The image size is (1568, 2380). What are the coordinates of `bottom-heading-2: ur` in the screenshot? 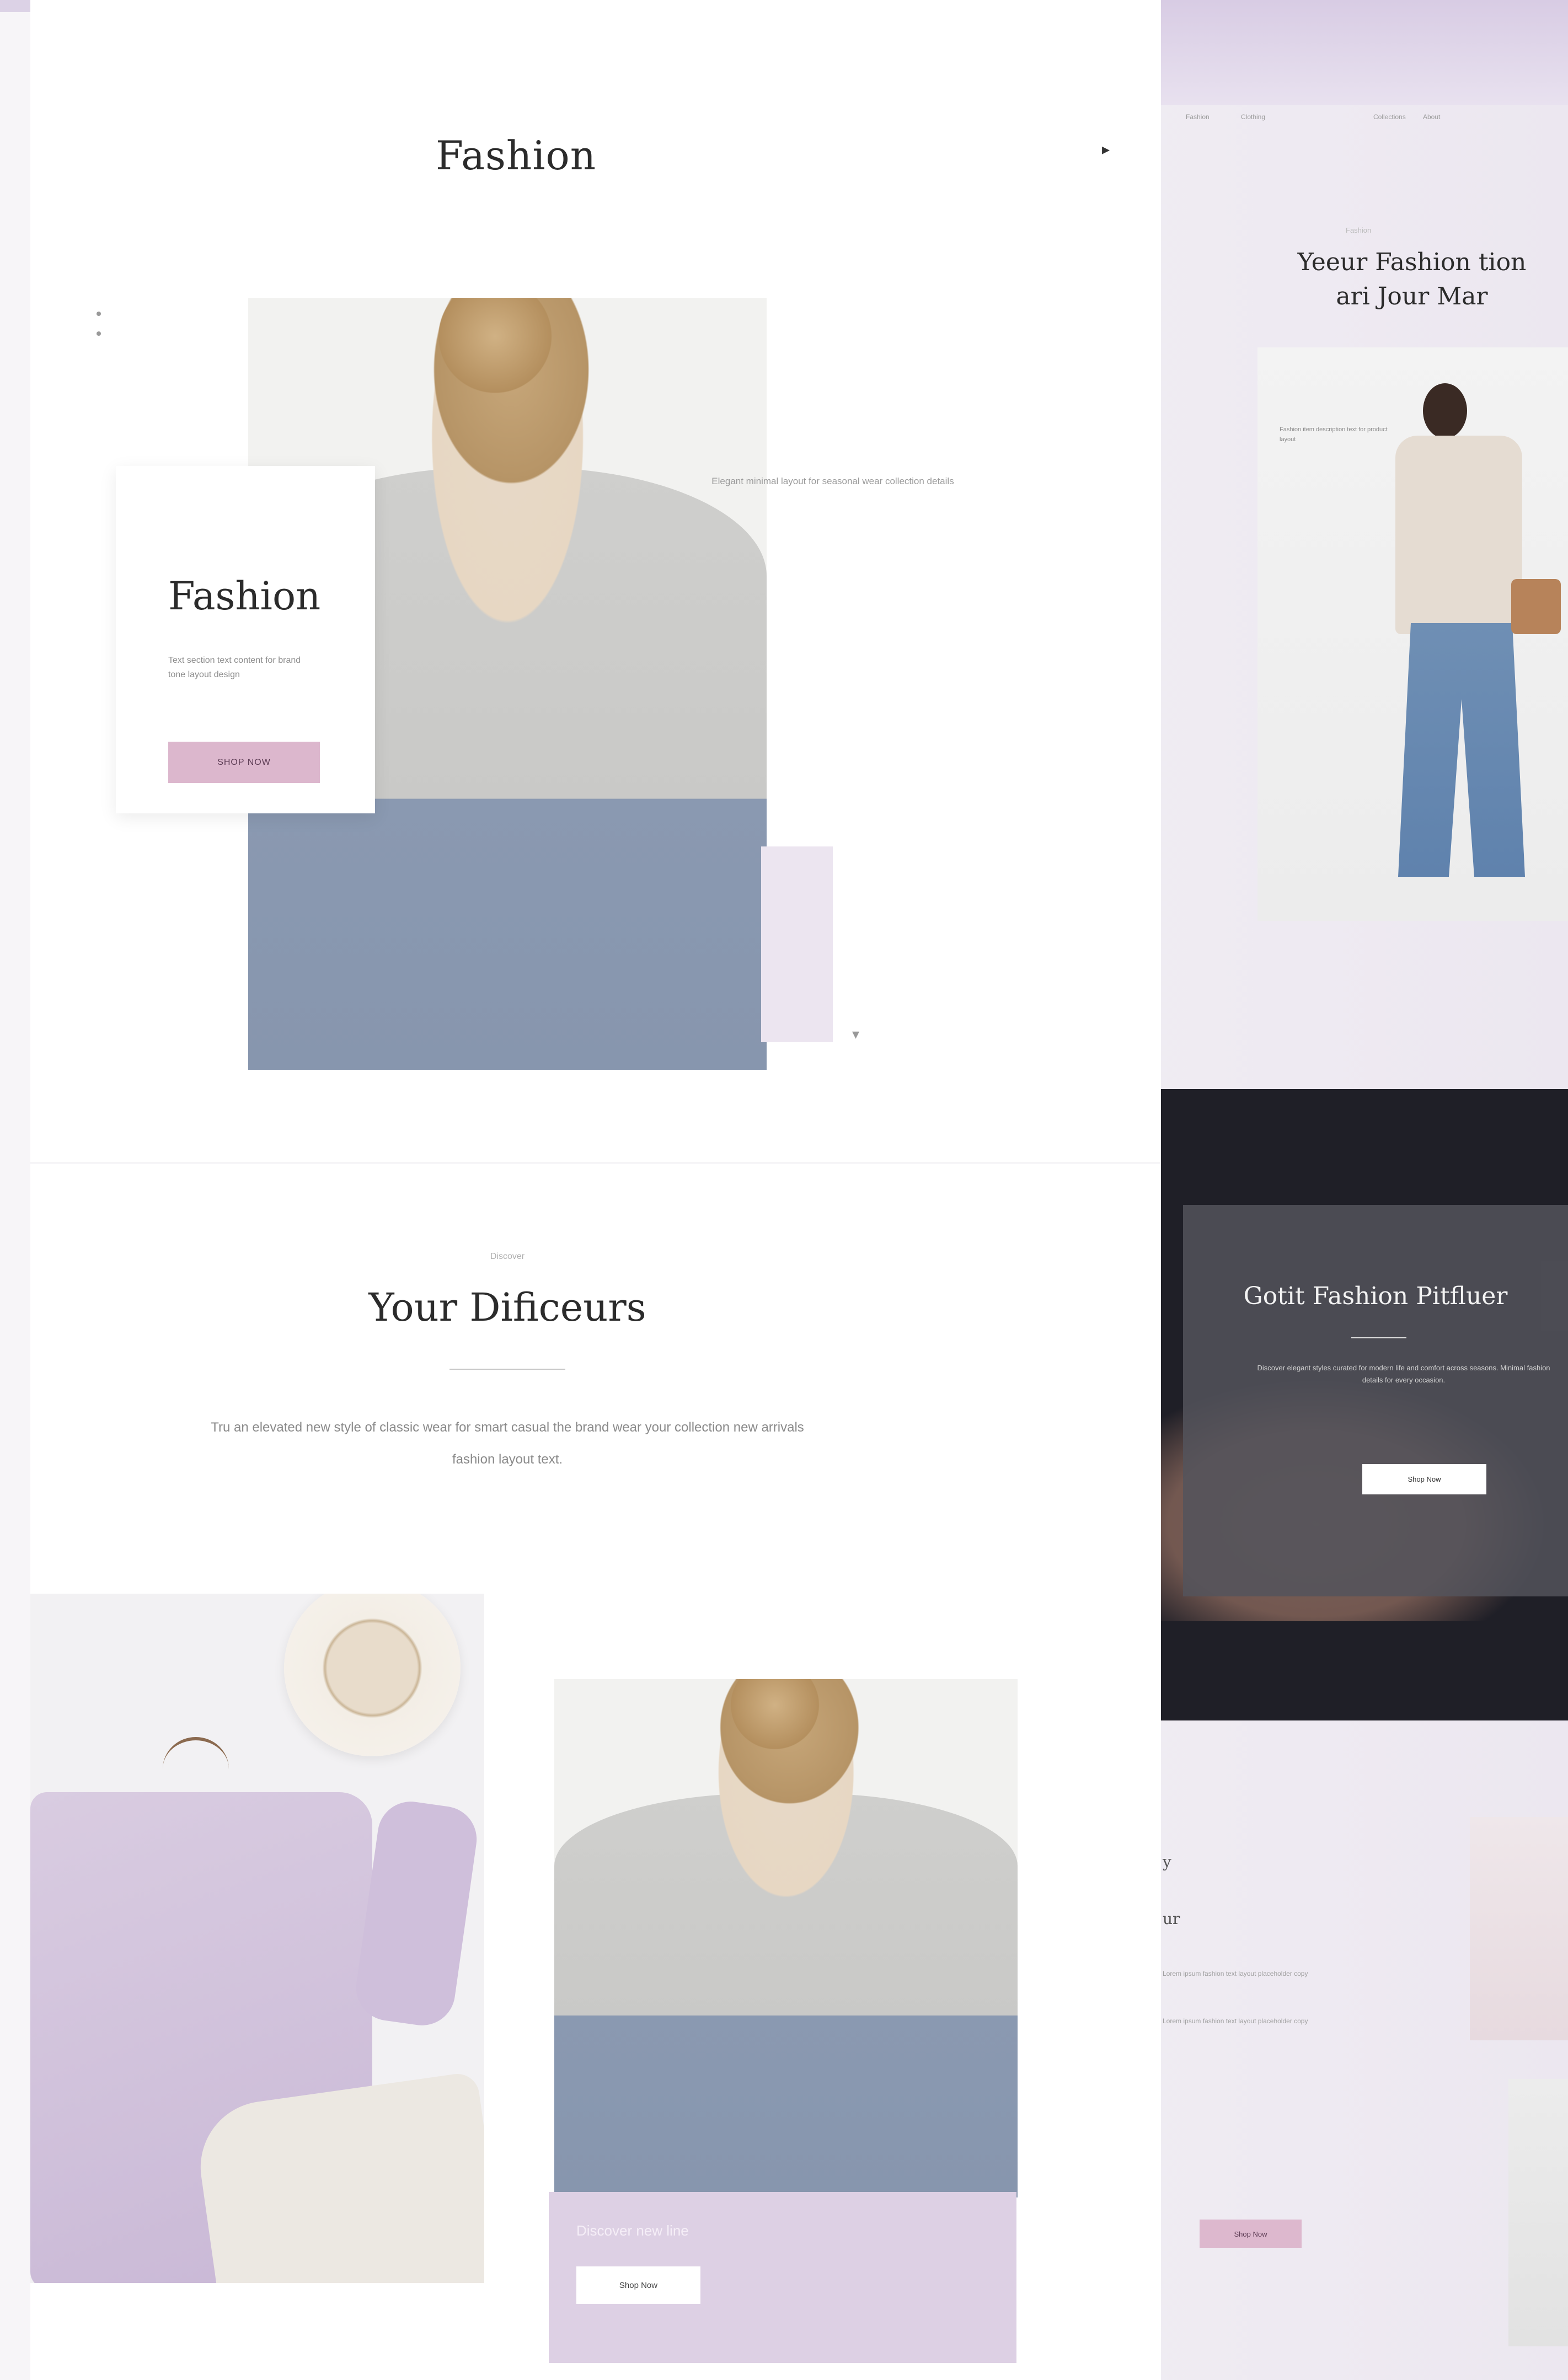 It's located at (1171, 1919).